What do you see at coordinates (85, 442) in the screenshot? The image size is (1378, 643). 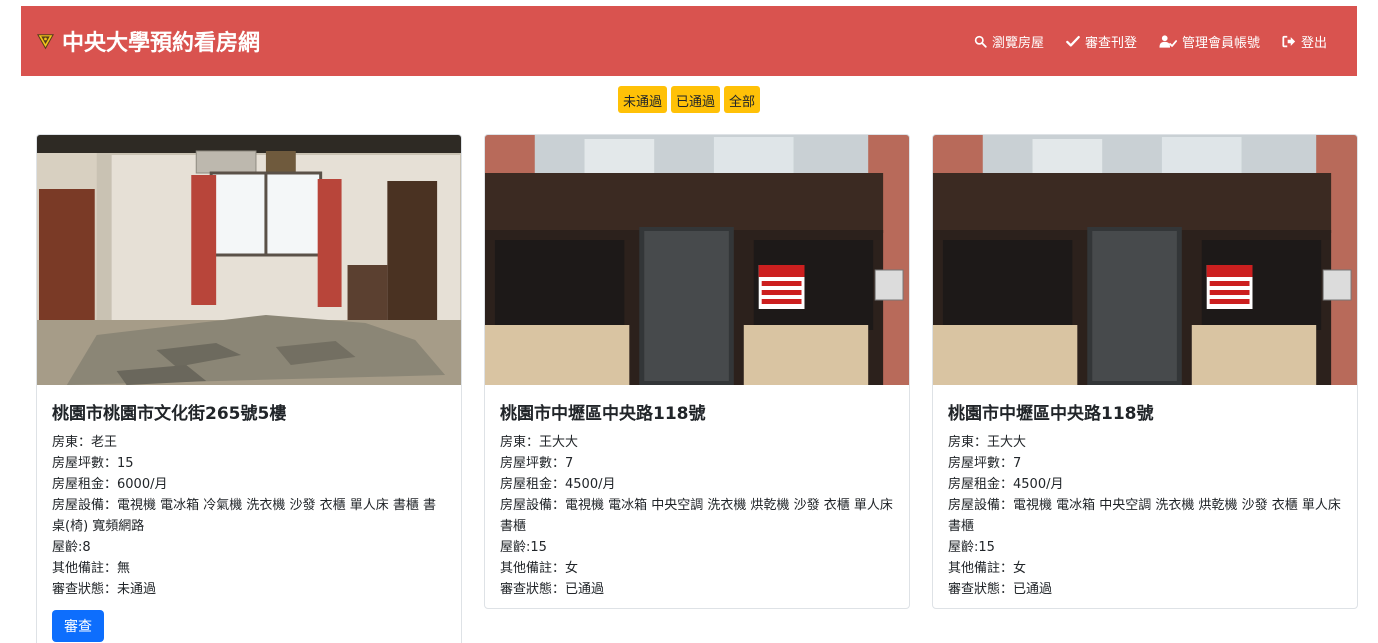 I see `listing-landlord: 房東：老王` at bounding box center [85, 442].